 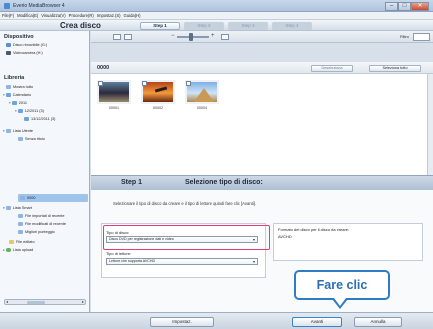 I want to click on sidebar-item-month: ▾ 12/2011 (3), so click(x=29, y=111).